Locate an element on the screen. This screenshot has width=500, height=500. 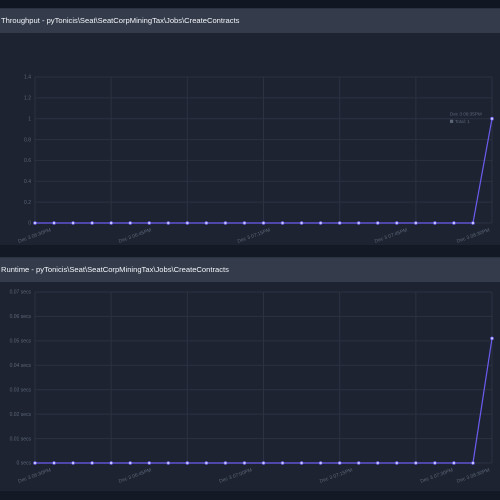
legend-swatch is located at coordinates (452, 121).